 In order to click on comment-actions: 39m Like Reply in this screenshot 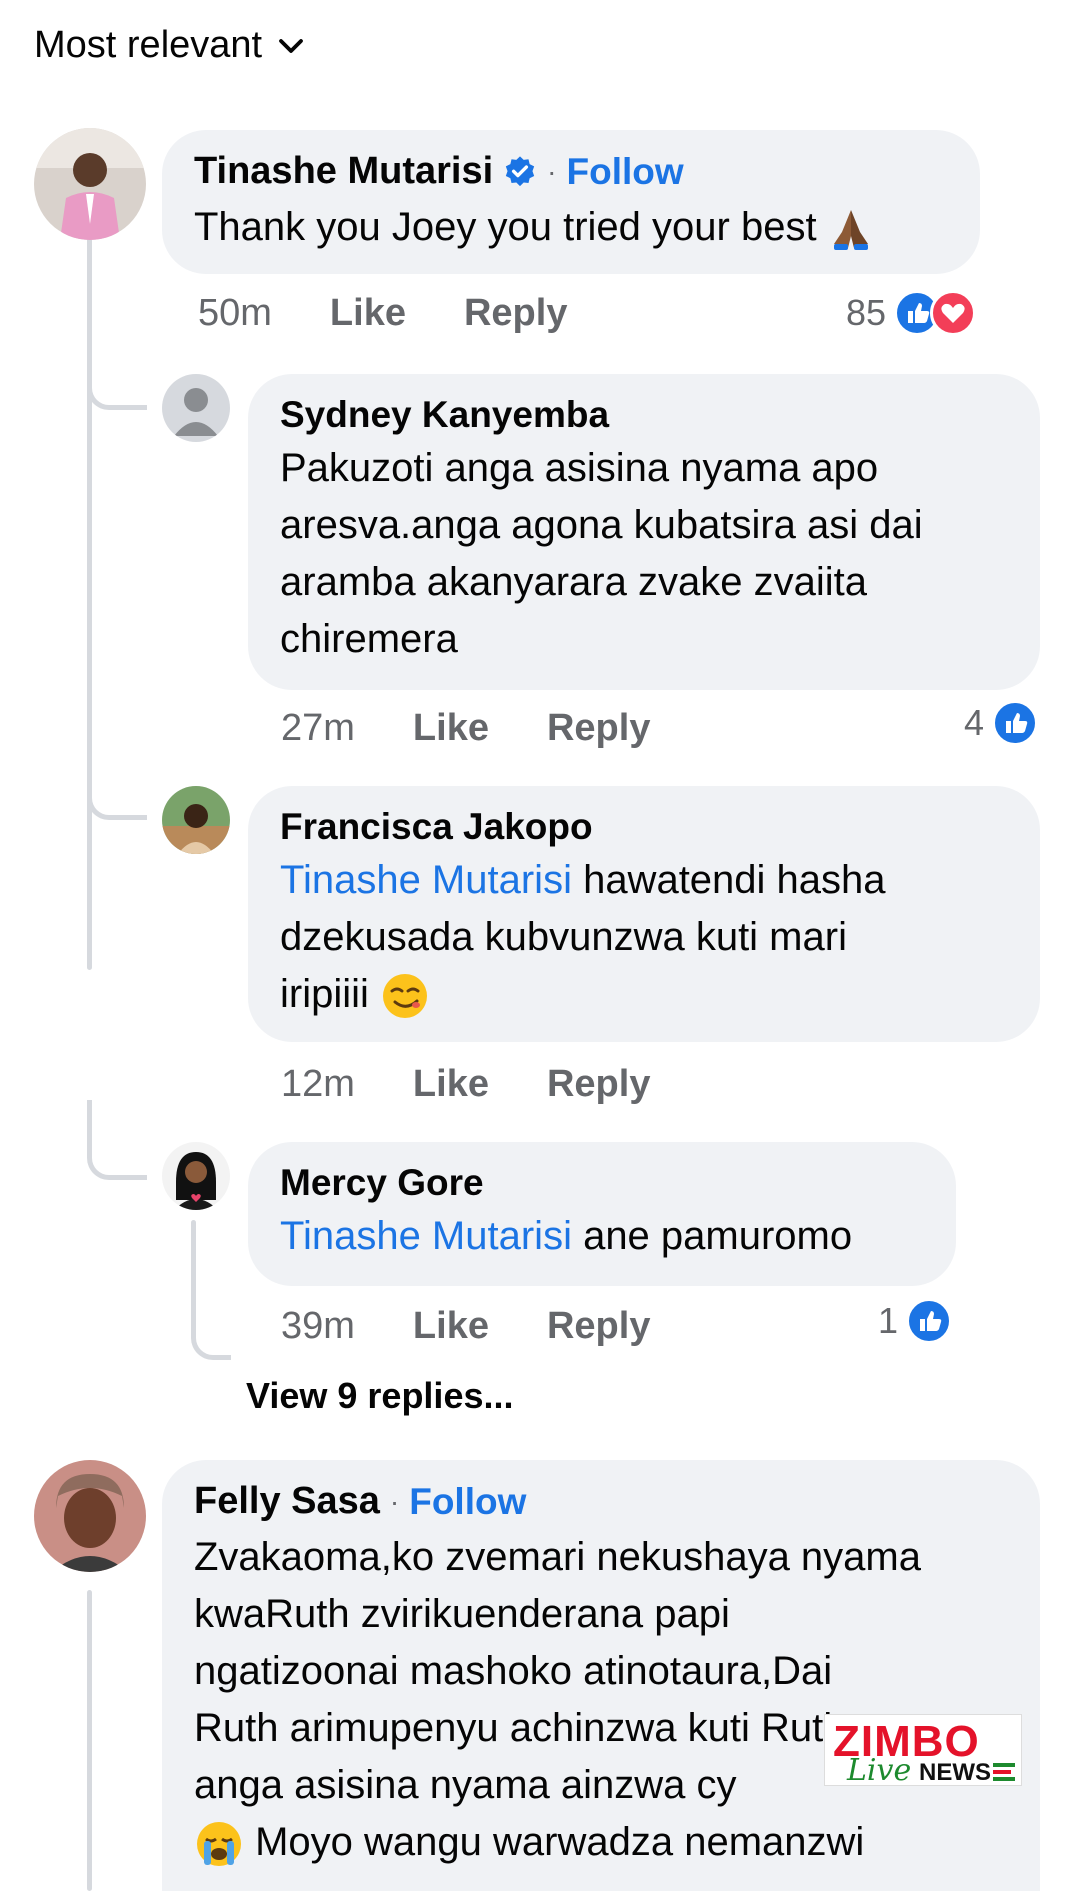, I will do `click(494, 1326)`.